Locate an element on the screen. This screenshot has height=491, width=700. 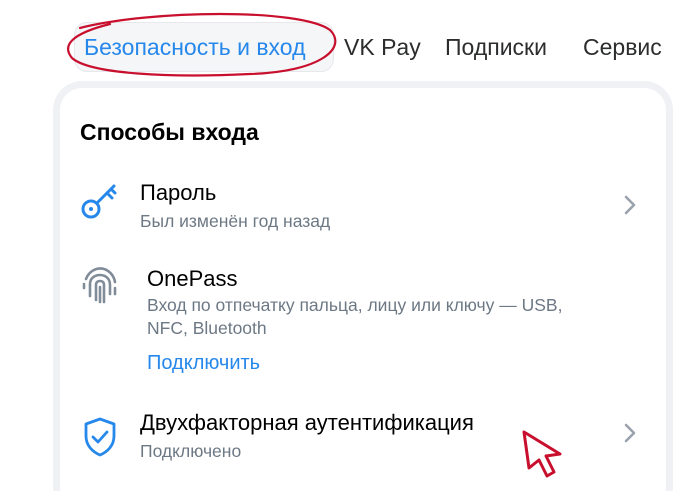
tab-services: Сервис is located at coordinates (622, 47).